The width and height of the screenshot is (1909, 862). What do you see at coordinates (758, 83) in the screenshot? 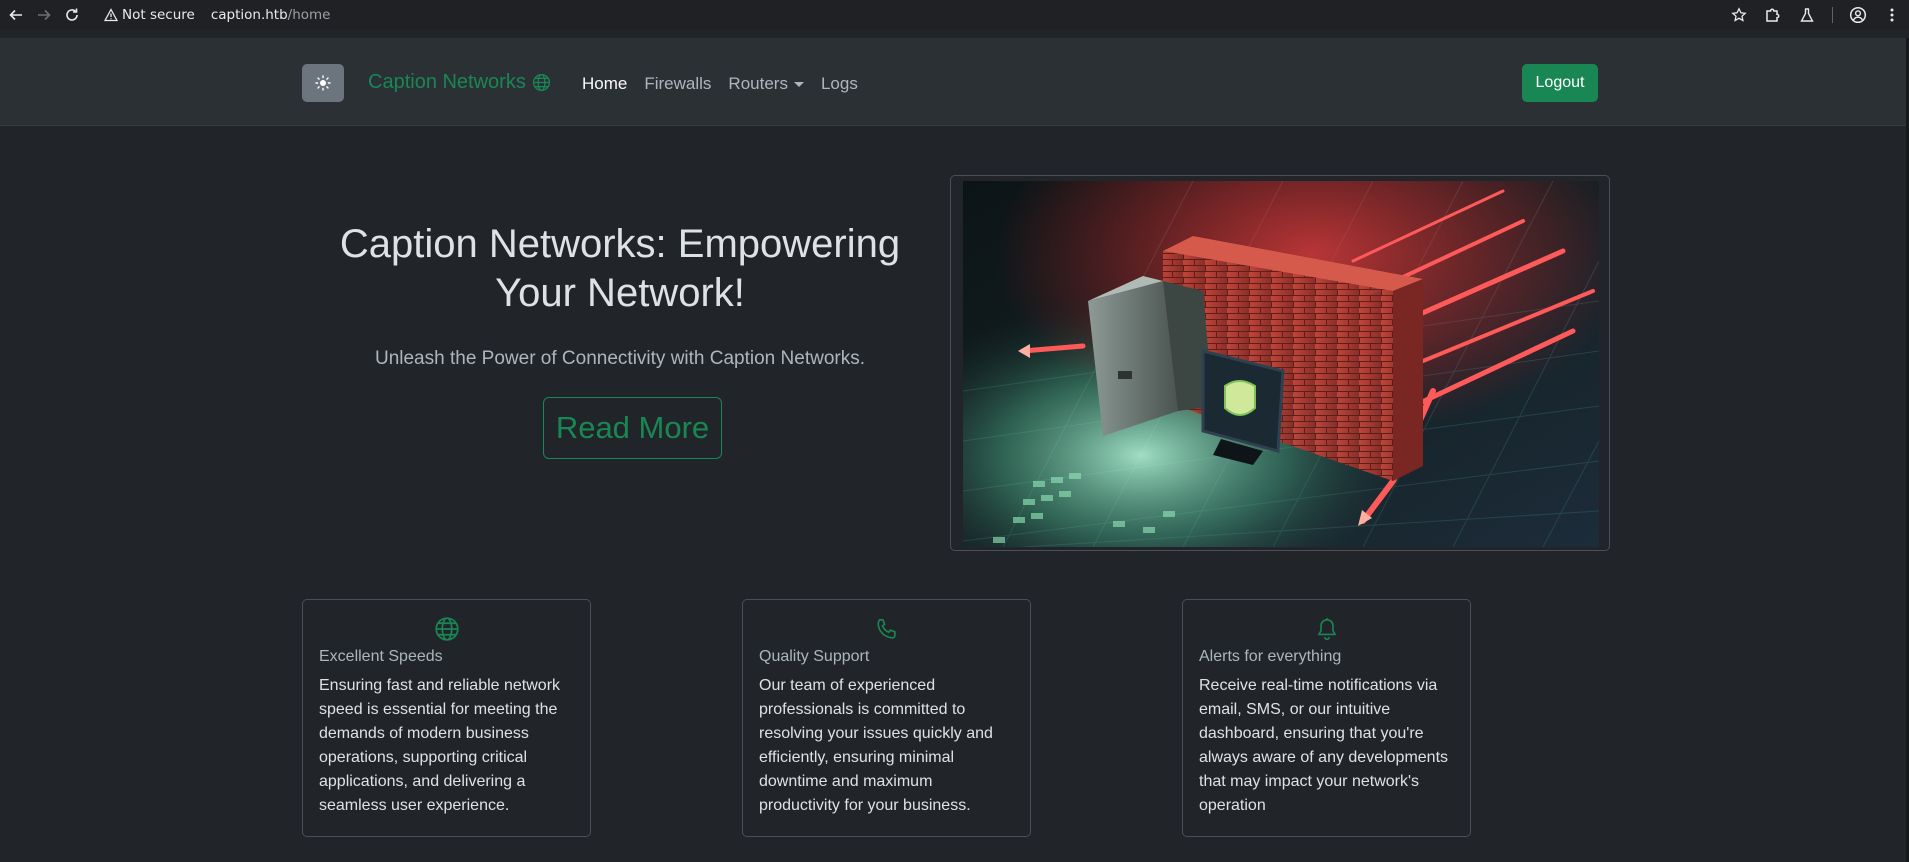
I see `nav-link-routers-label: Routers` at bounding box center [758, 83].